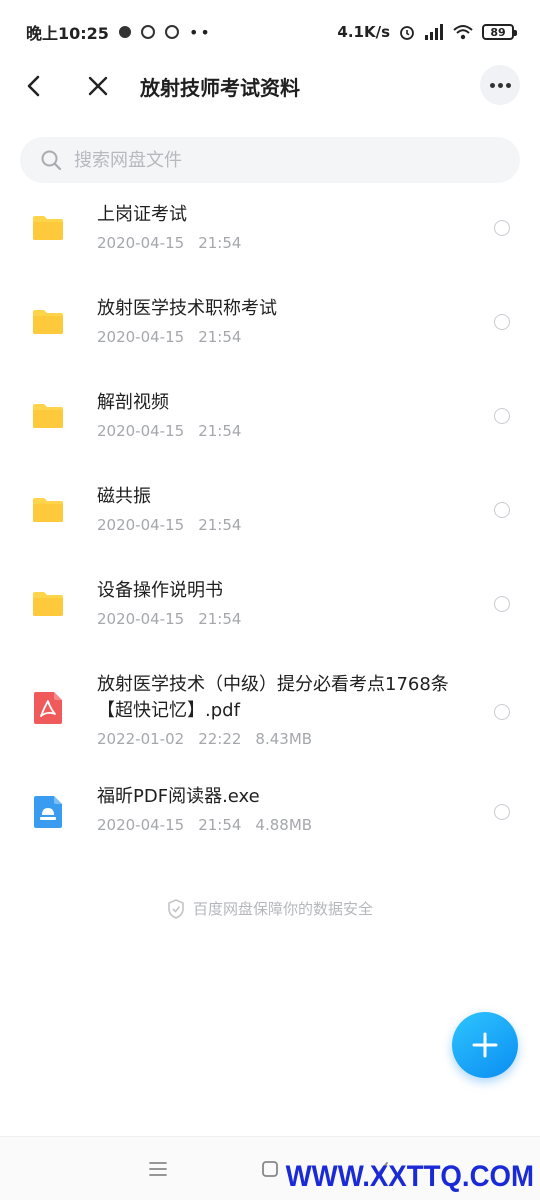 This screenshot has height=1200, width=540. What do you see at coordinates (178, 796) in the screenshot?
I see `file-name: 福昕PDF阅读器.exe` at bounding box center [178, 796].